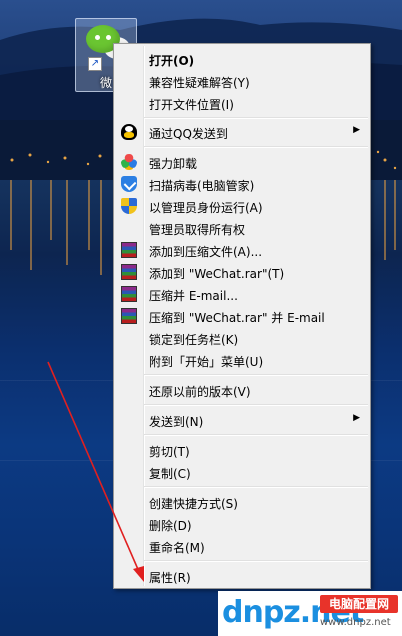  Describe the element at coordinates (193, 504) in the screenshot. I see `menu-item-label: 创建快捷方式(S)` at that location.